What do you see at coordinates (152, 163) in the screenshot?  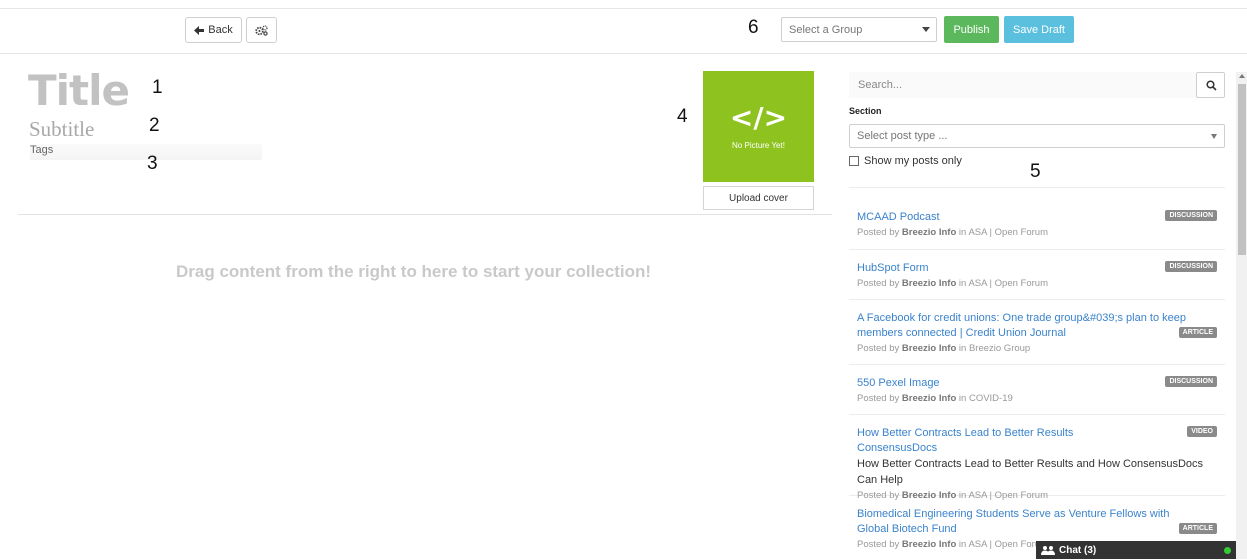 I see `marker-3: 3` at bounding box center [152, 163].